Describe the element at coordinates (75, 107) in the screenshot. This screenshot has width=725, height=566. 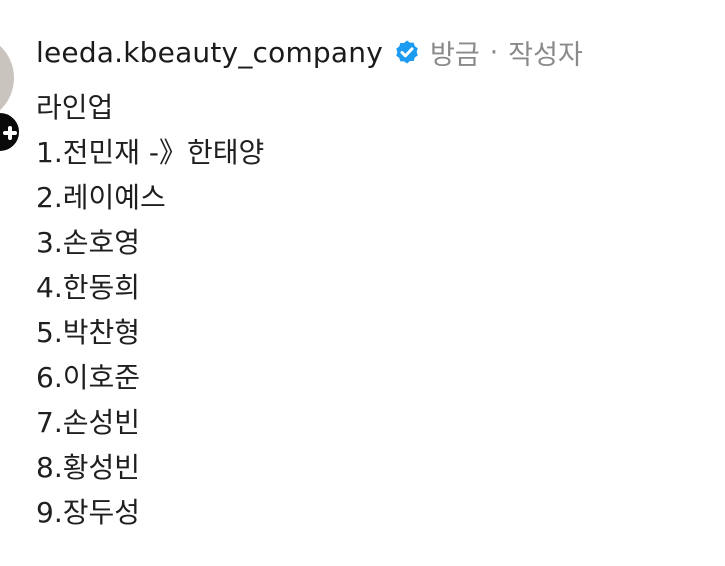
I see `comment-title-line: 라인업` at that location.